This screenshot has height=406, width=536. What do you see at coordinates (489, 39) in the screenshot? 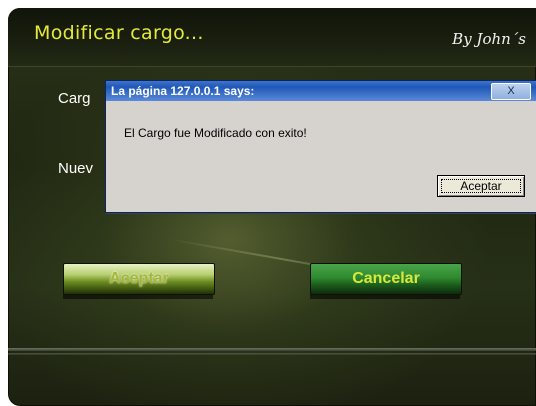
I see `author-credit: By John´s` at bounding box center [489, 39].